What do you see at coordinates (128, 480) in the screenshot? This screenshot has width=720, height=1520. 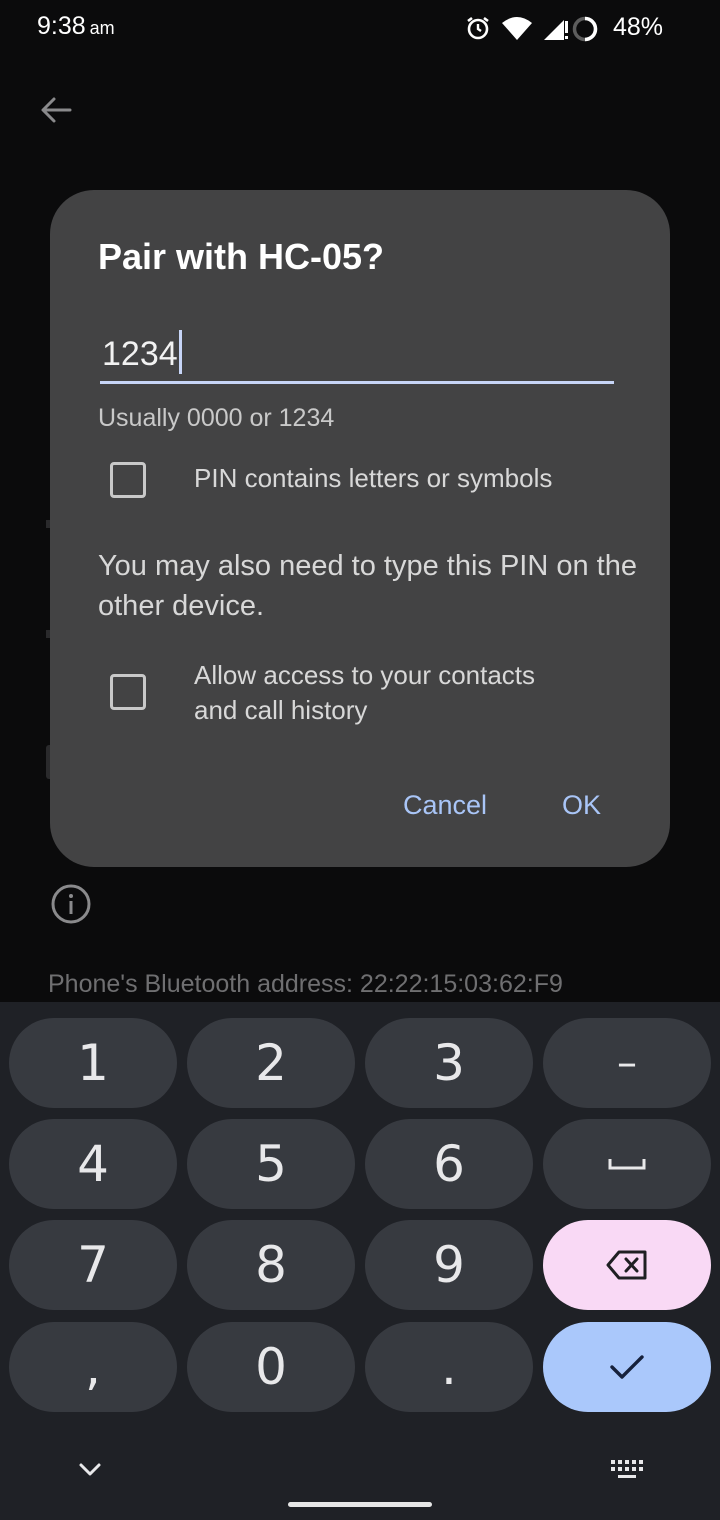 I see `pin-letters-checkbox` at bounding box center [128, 480].